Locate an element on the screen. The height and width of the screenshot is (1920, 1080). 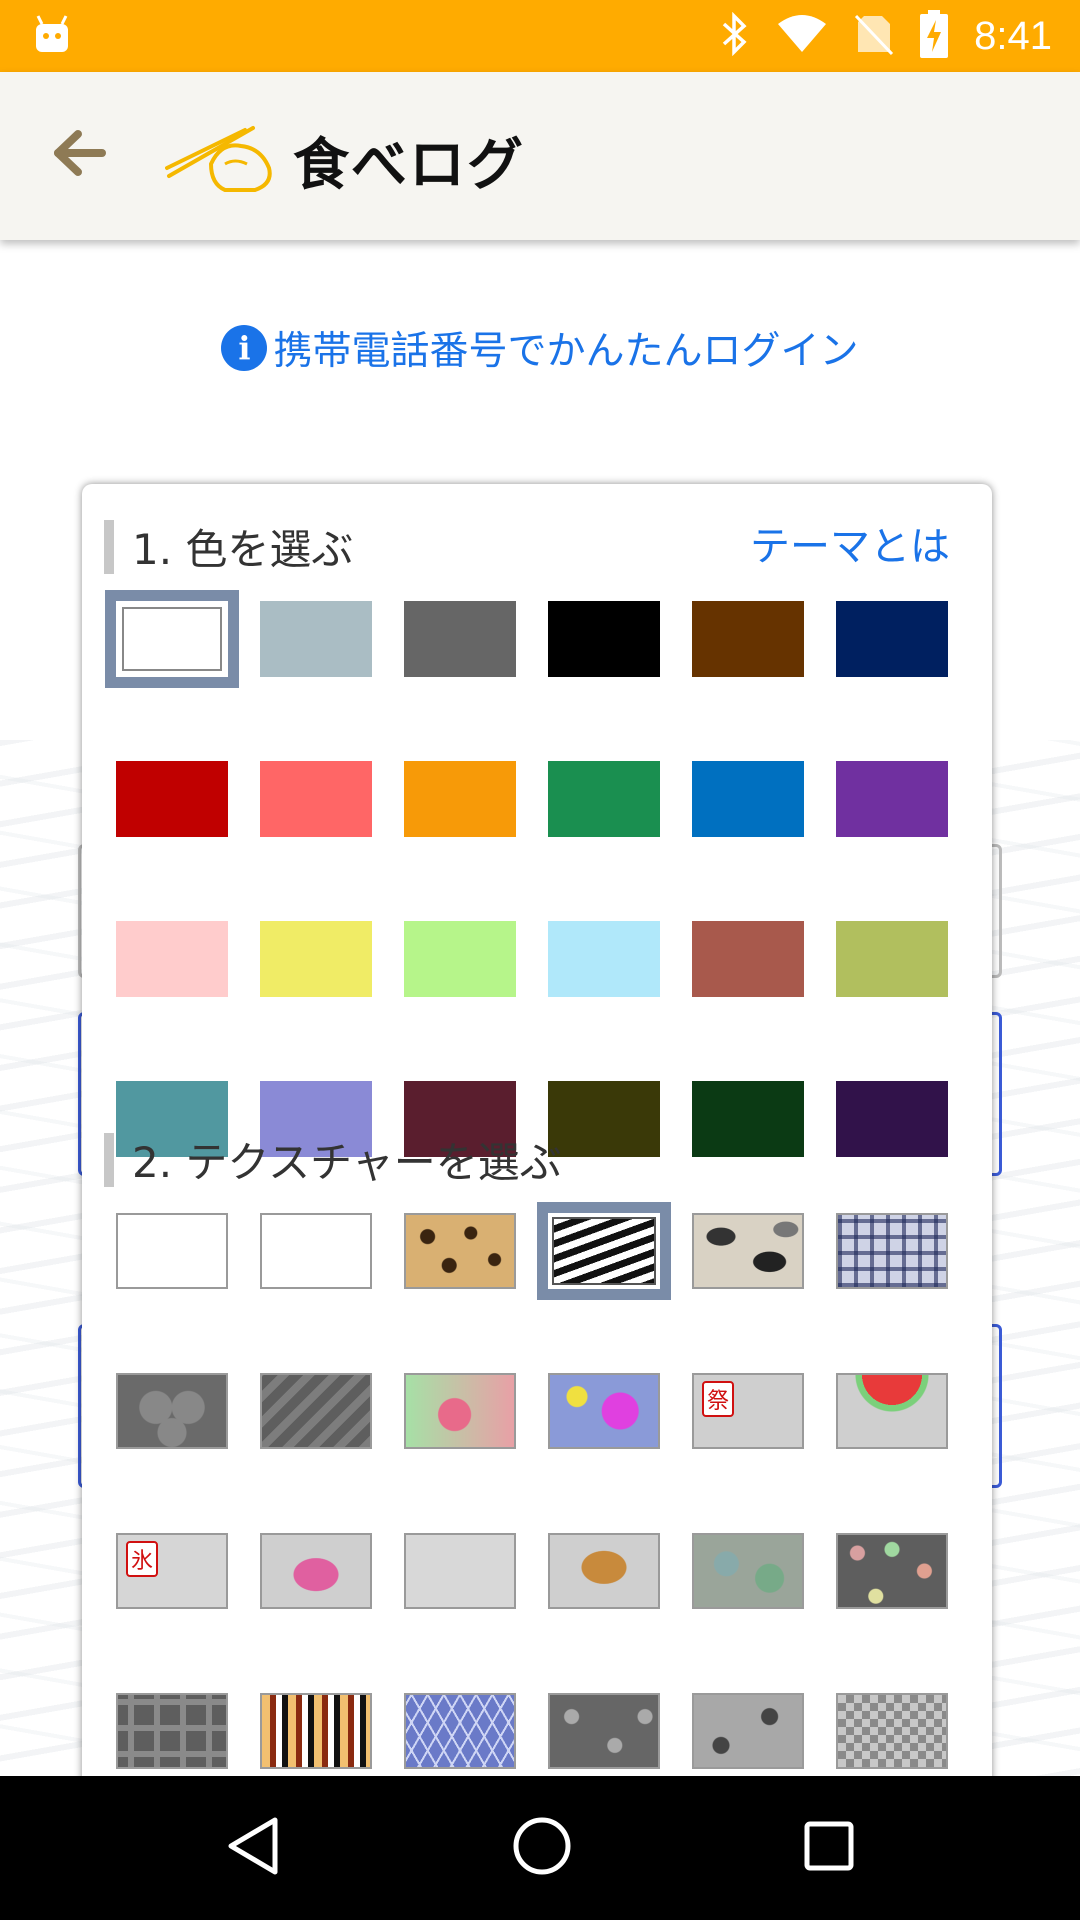
marble-texture is located at coordinates (748, 1571).